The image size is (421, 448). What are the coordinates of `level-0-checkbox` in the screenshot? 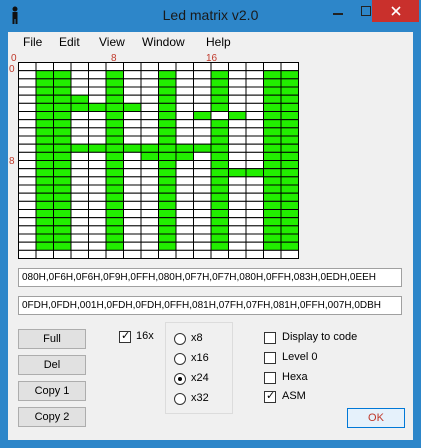 It's located at (270, 358).